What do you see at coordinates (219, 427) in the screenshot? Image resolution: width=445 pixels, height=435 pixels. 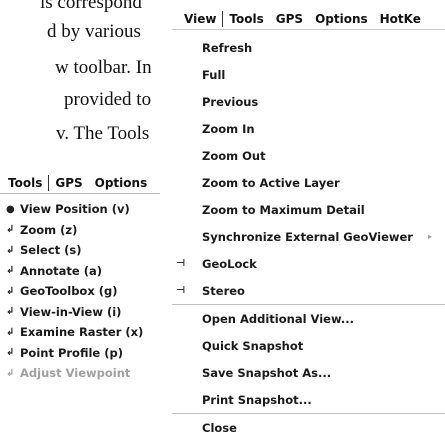 I see `menu-item-label: Close` at bounding box center [219, 427].